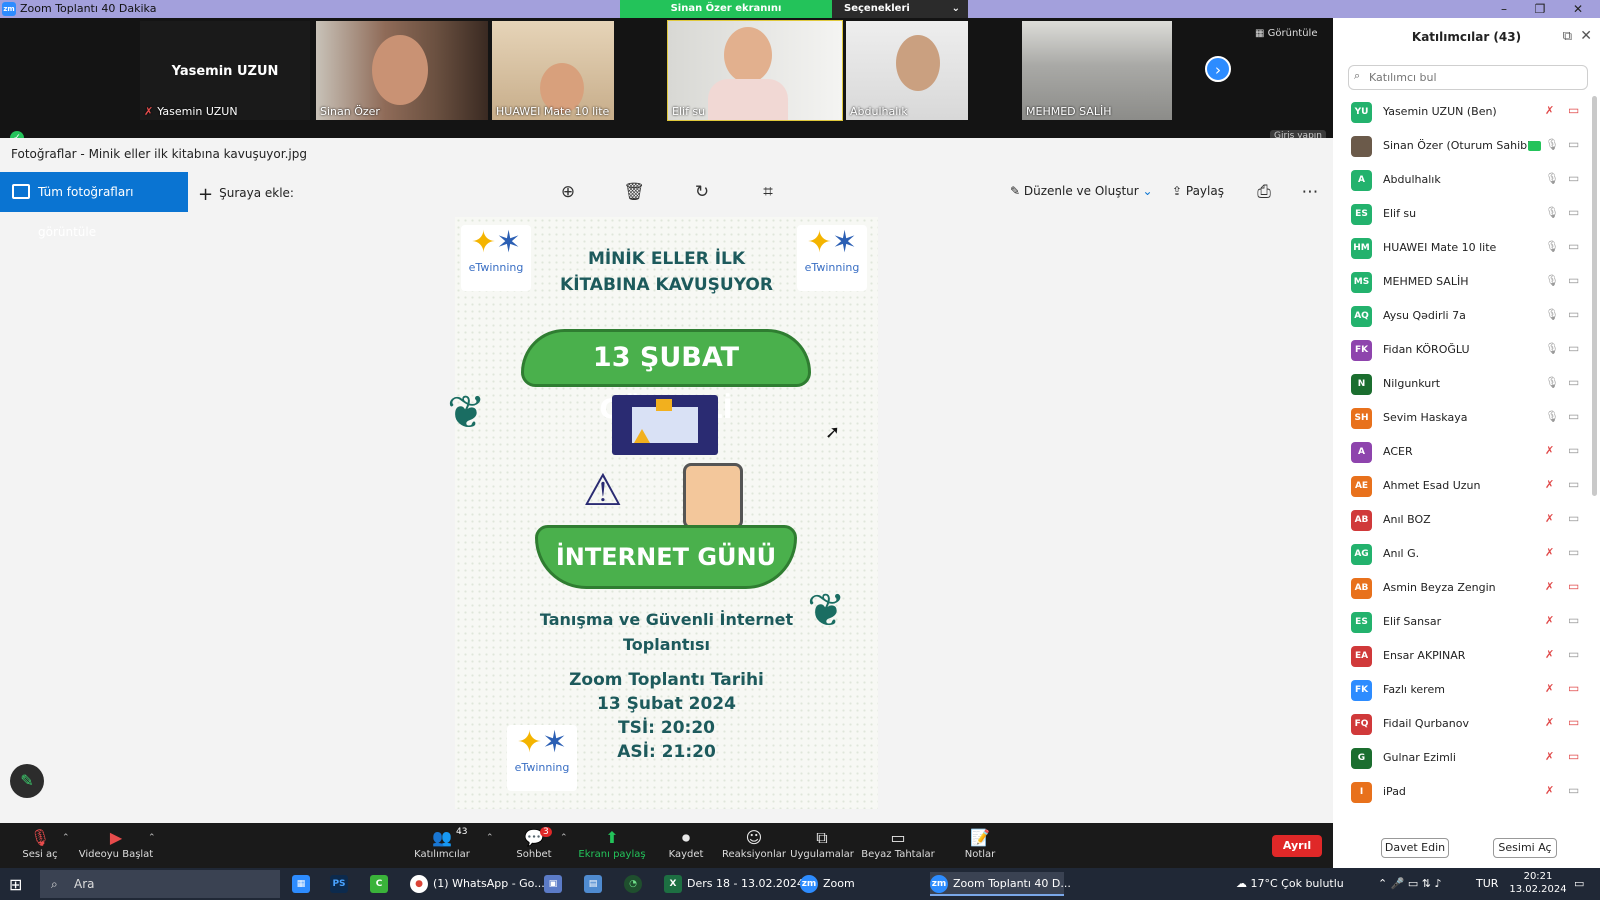 The image size is (1600, 900). What do you see at coordinates (553, 70) in the screenshot?
I see `video-tile-huawei: HUAWEI Mate 10 lite` at bounding box center [553, 70].